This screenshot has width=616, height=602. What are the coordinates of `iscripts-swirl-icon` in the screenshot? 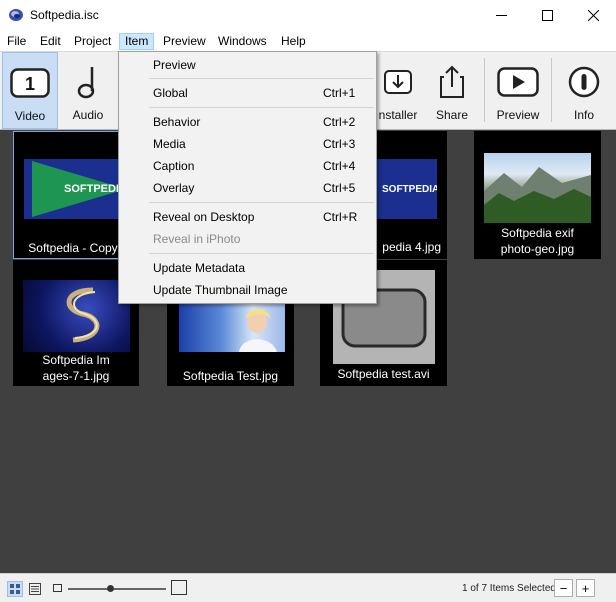 It's located at (16, 15).